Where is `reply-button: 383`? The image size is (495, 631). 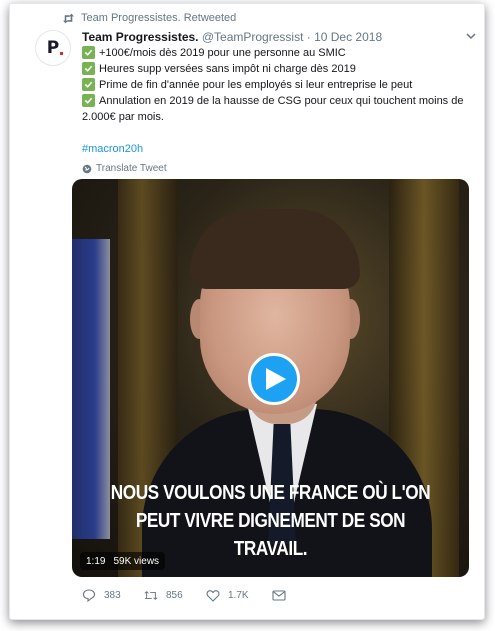 reply-button: 383 is located at coordinates (113, 595).